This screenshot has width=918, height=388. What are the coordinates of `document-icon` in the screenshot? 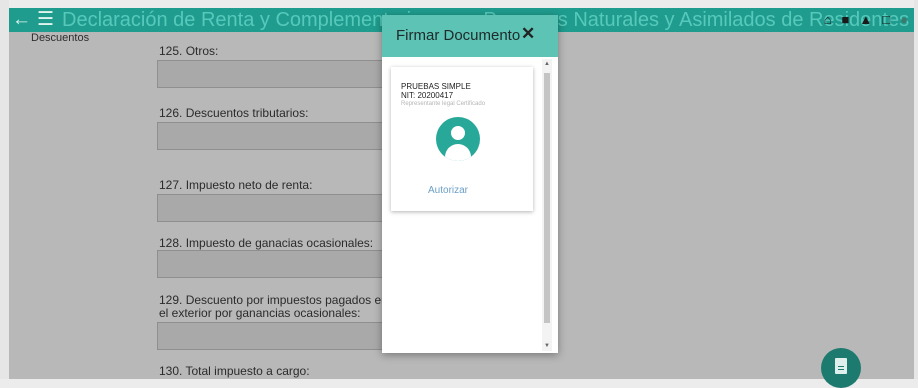 It's located at (841, 366).